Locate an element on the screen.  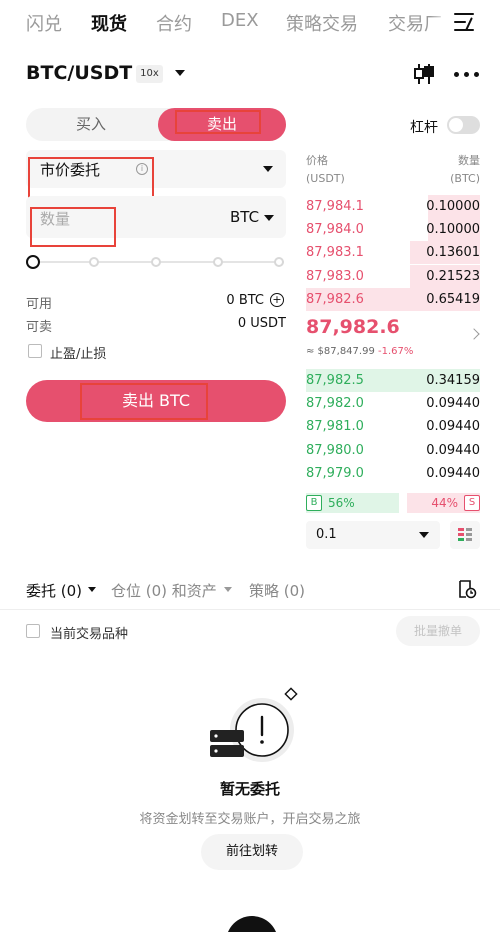
bid-price: 87,980.0 is located at coordinates (335, 450).